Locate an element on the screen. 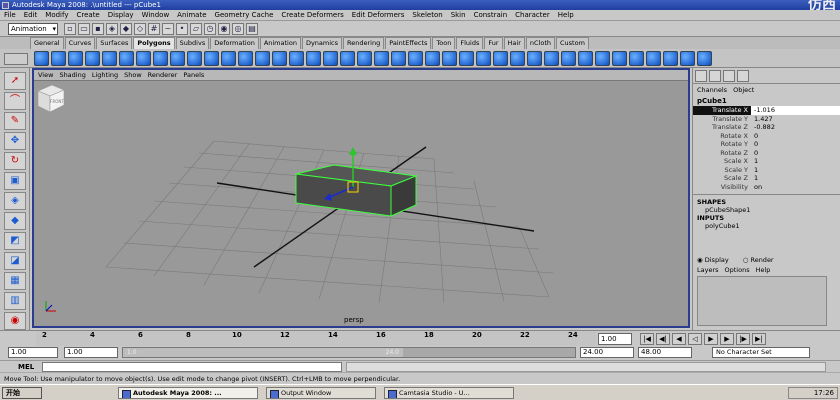 The width and height of the screenshot is (840, 400). four-view-layout-icon: ▥ is located at coordinates (15, 301).